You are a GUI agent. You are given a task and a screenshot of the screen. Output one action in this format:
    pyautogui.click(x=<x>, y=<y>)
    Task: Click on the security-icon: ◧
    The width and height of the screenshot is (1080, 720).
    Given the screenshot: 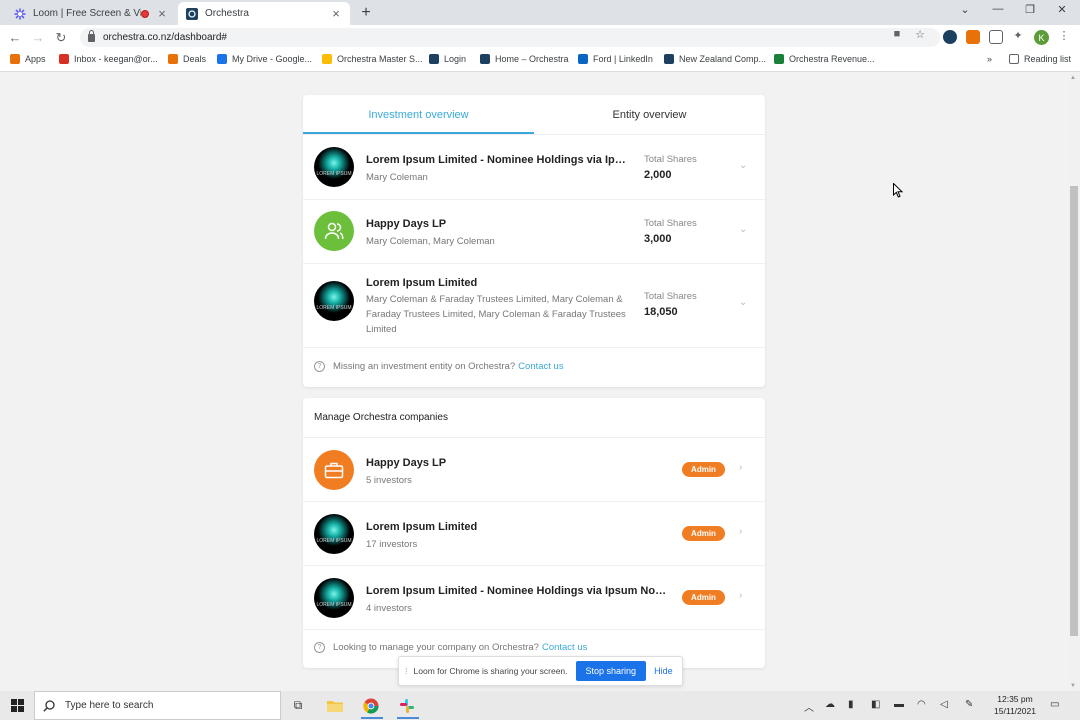 What is the action you would take?
    pyautogui.click(x=875, y=704)
    